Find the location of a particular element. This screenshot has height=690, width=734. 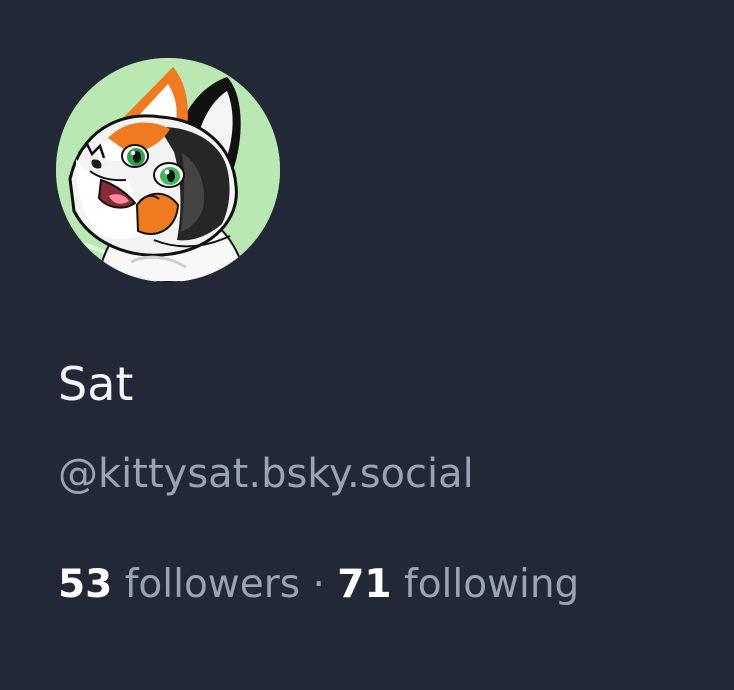

following-count: 71 is located at coordinates (364, 584).